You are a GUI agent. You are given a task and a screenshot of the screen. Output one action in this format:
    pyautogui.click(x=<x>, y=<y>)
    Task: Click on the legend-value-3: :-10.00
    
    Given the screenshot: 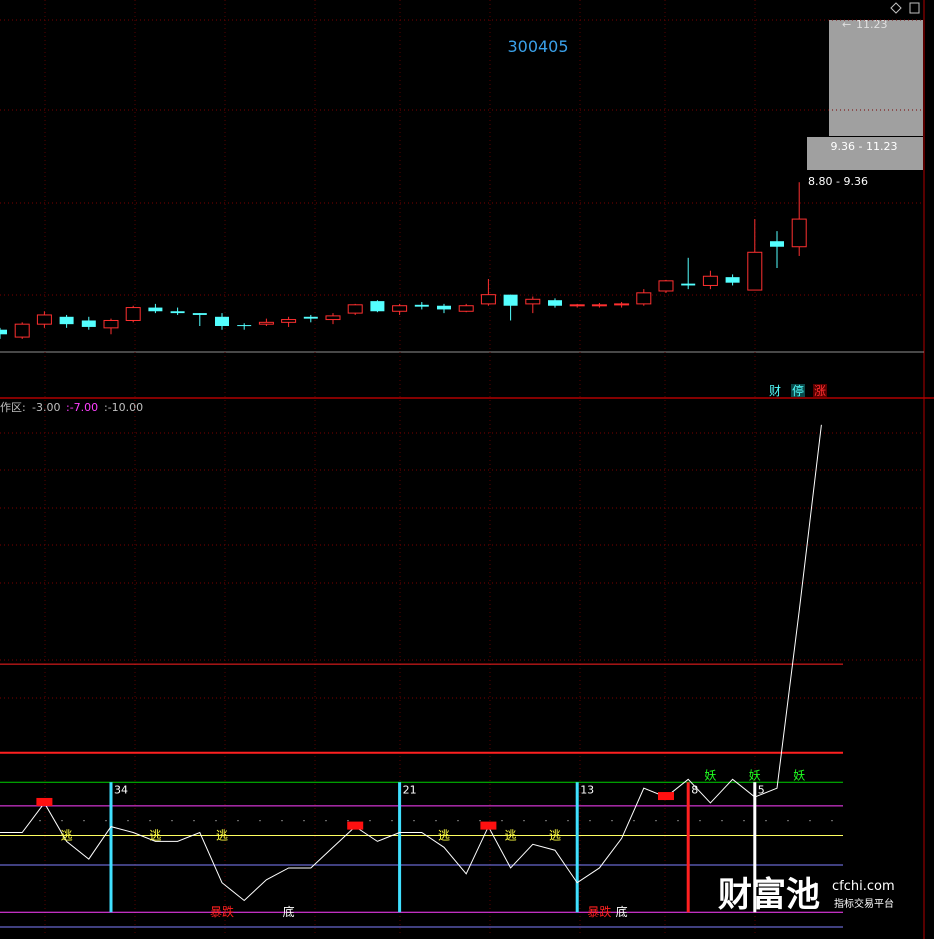 What is the action you would take?
    pyautogui.click(x=123, y=407)
    